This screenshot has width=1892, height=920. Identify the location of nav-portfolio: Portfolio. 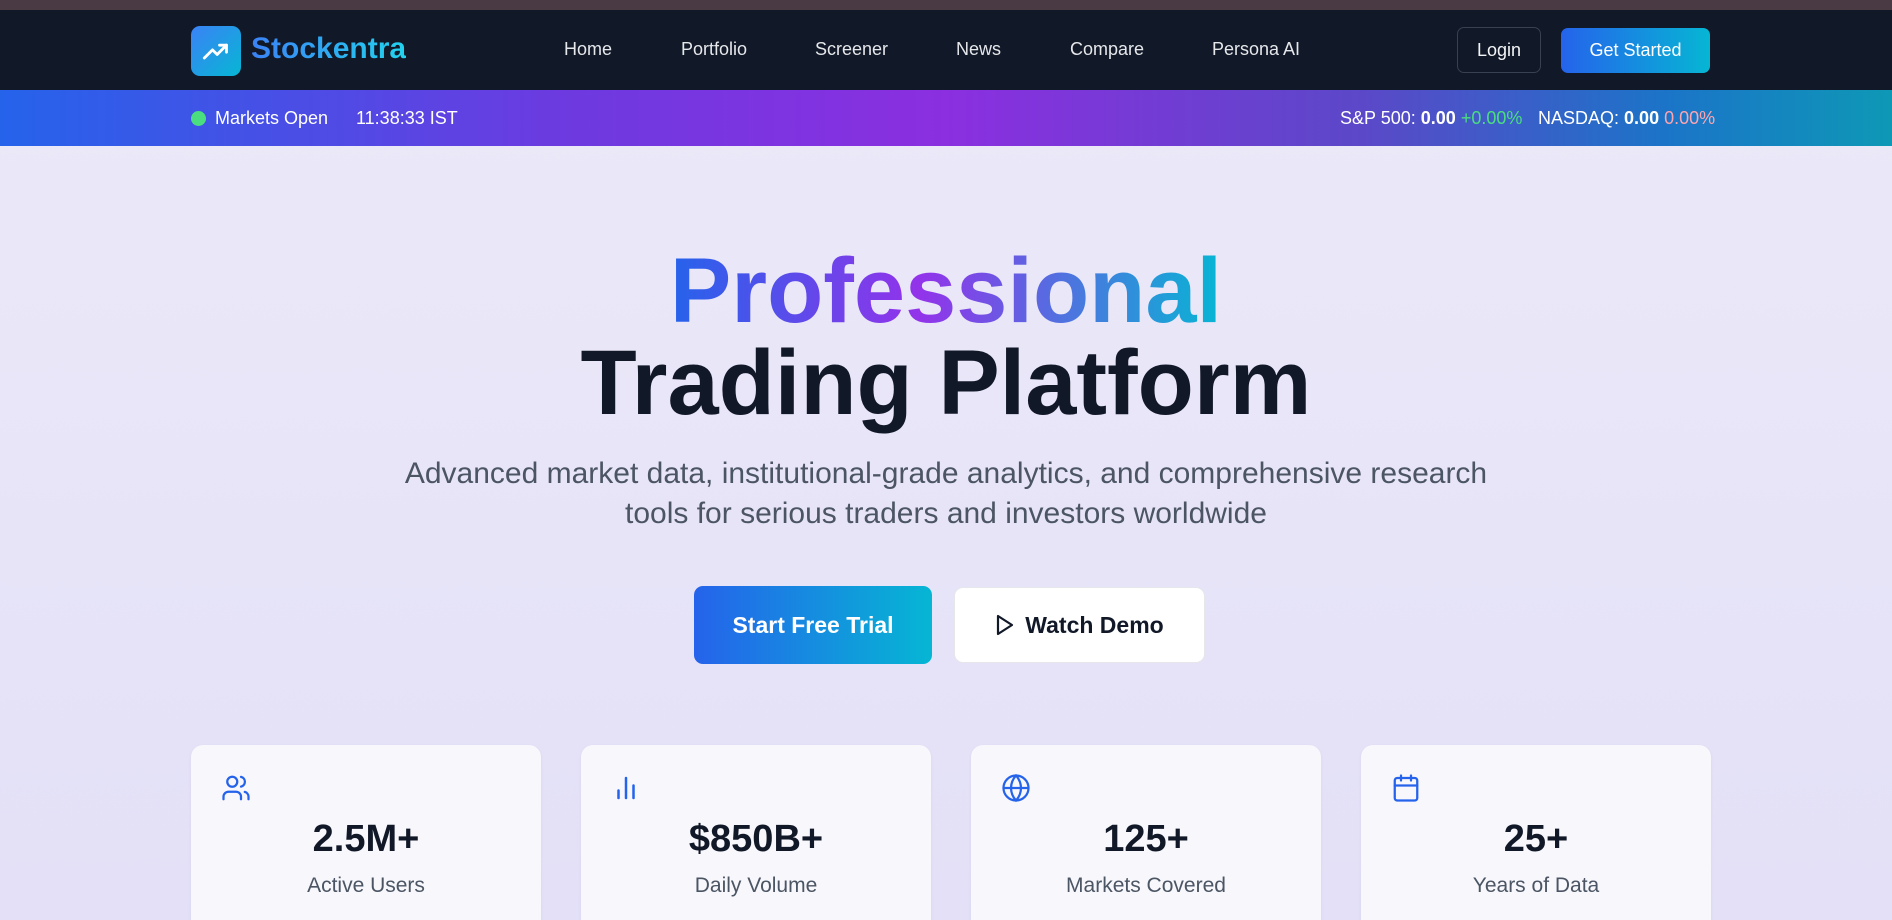
(714, 49).